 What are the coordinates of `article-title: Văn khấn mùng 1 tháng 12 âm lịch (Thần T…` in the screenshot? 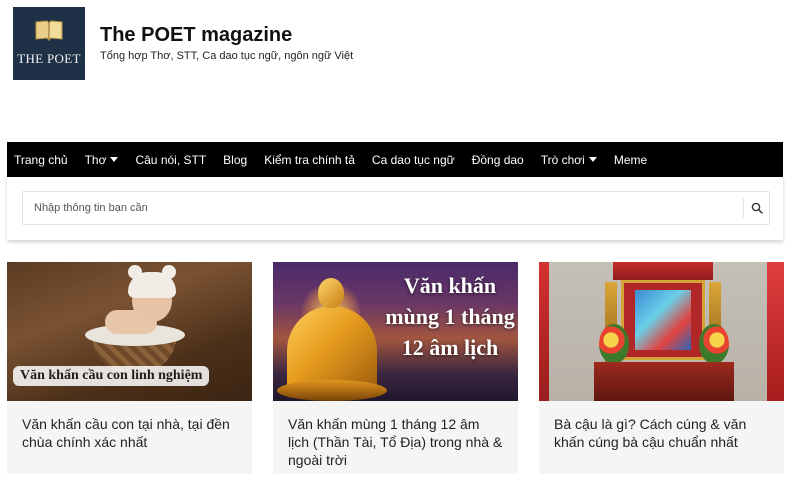 It's located at (395, 442).